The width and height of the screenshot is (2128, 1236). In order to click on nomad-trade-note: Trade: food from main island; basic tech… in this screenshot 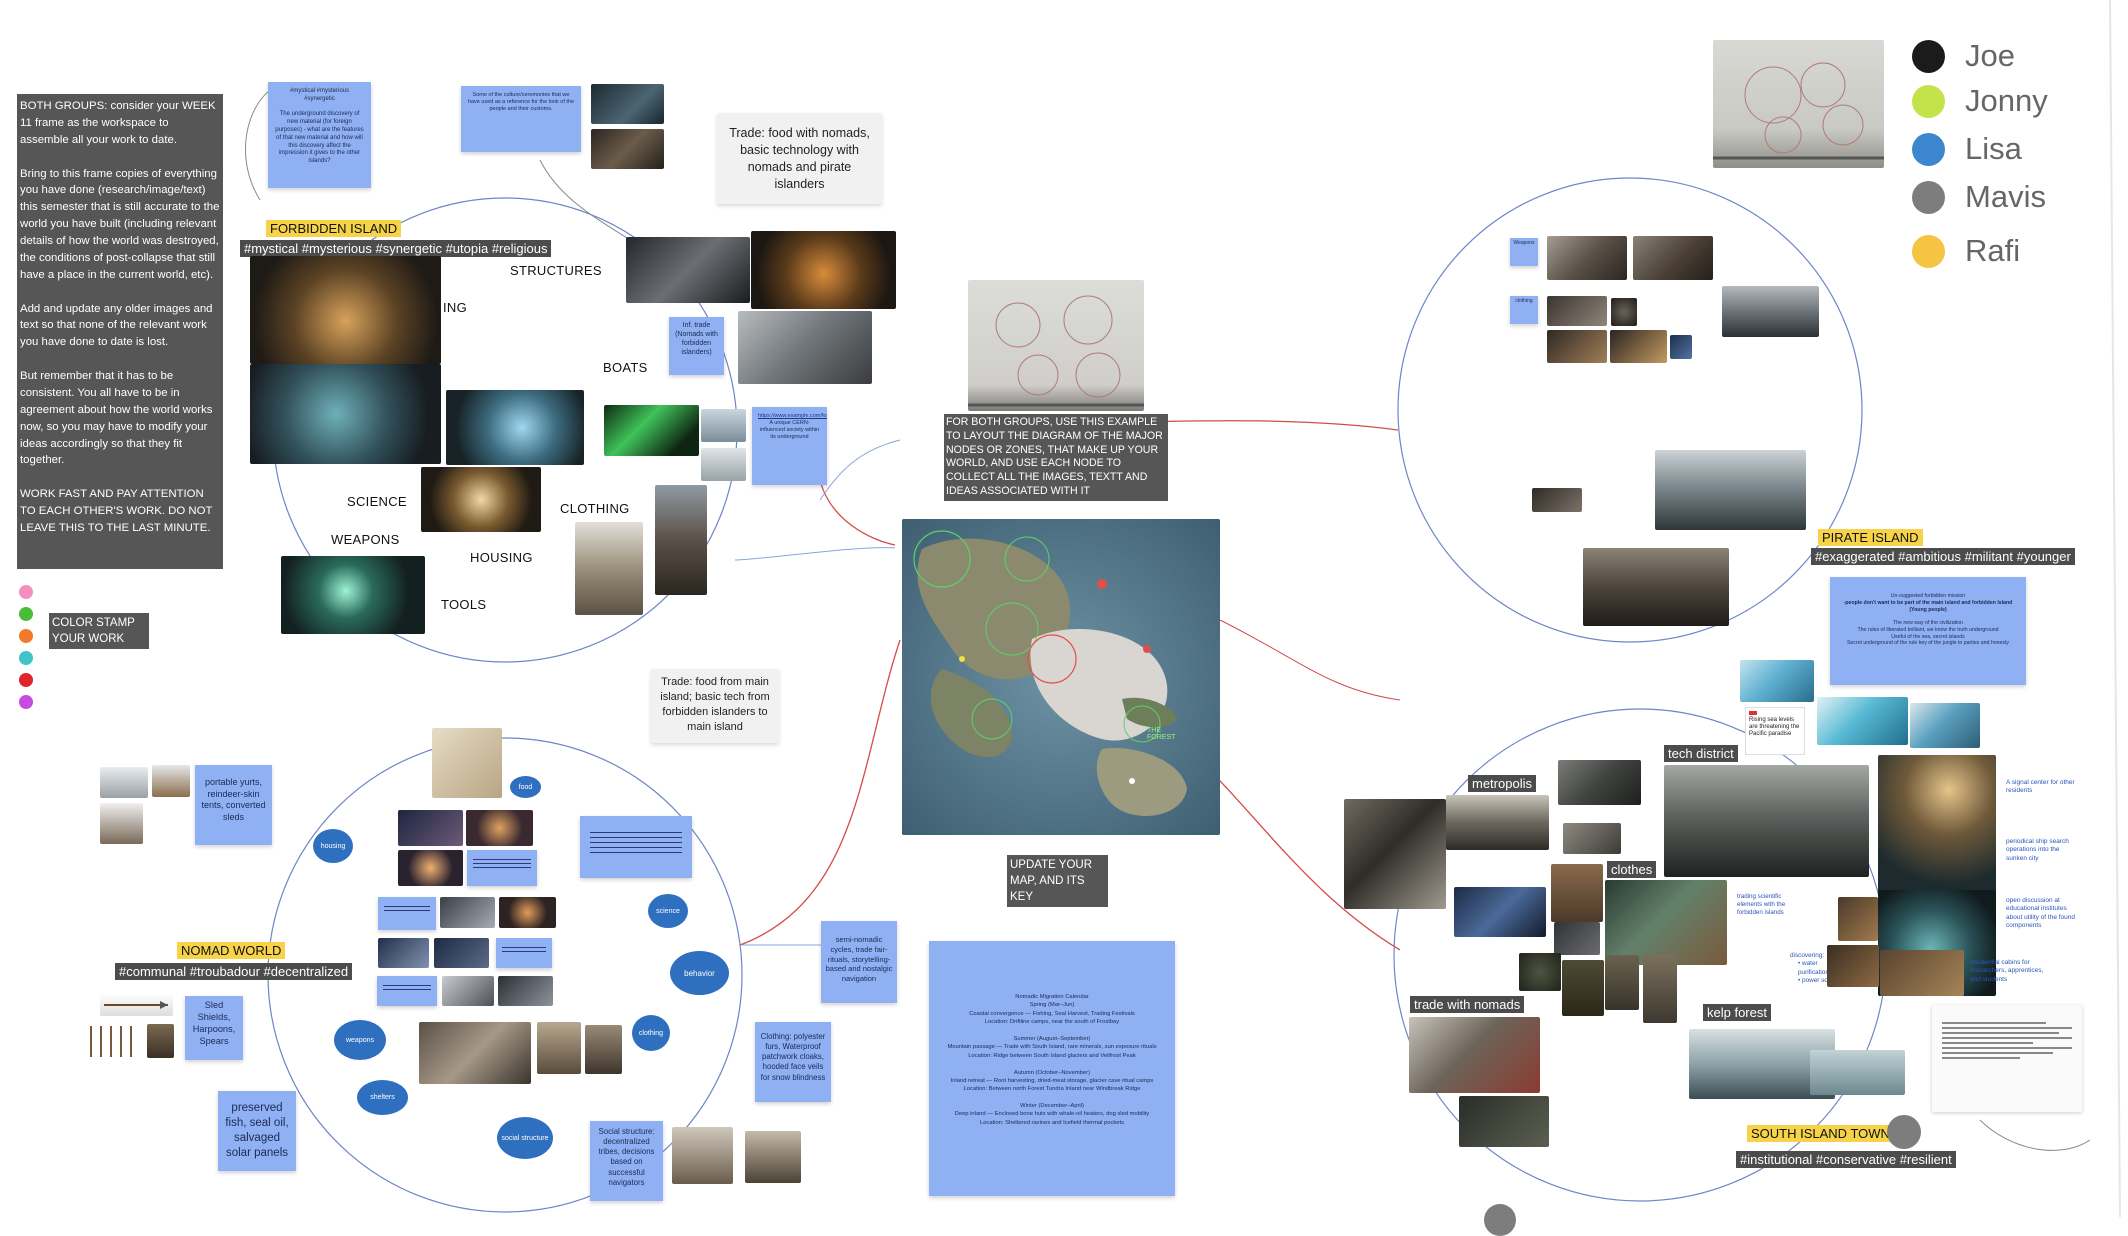, I will do `click(715, 706)`.